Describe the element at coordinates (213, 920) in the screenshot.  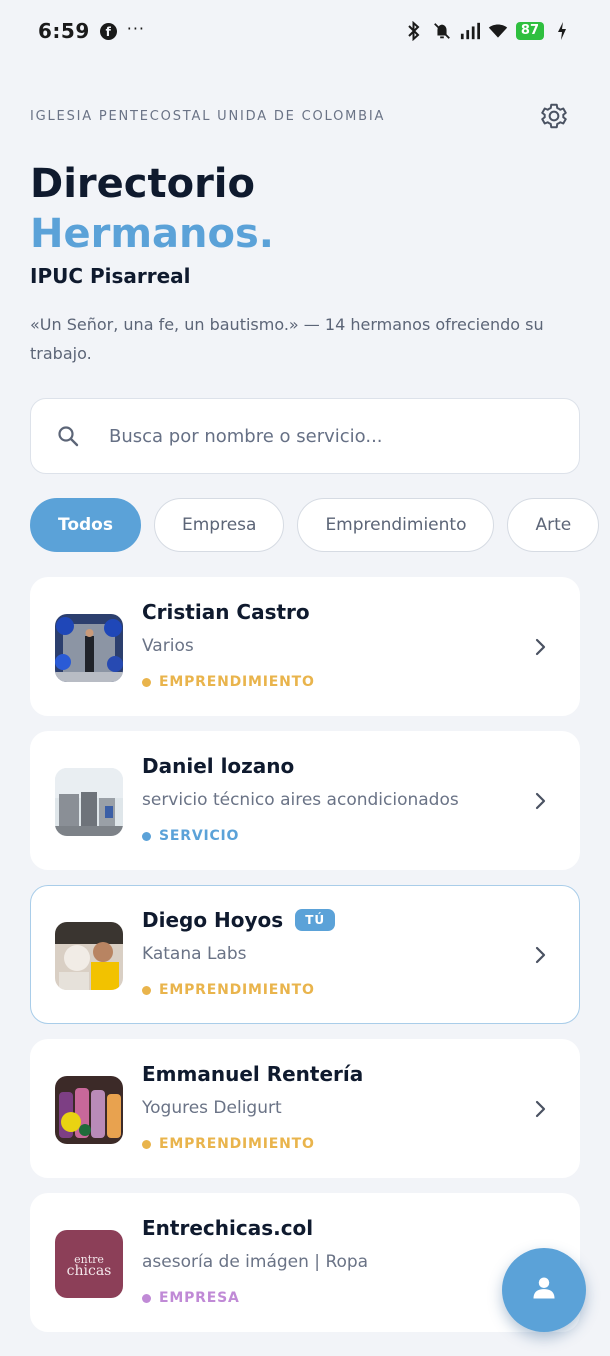
I see `member-name: Diego Hoyos` at that location.